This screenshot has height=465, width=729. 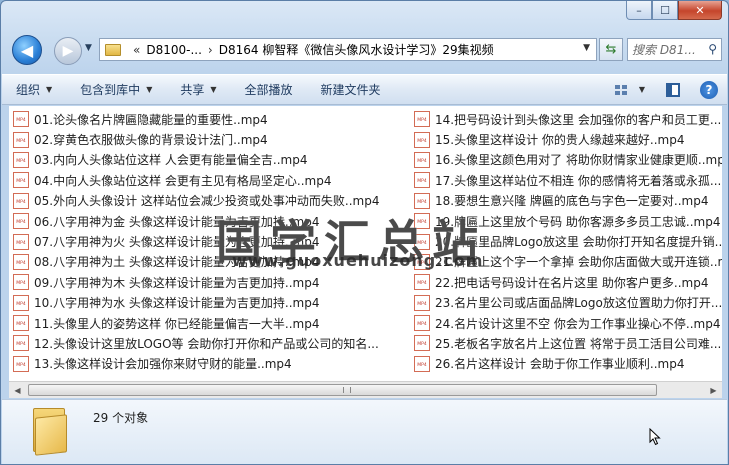 What do you see at coordinates (28, 90) in the screenshot?
I see `organize-label: 组织` at bounding box center [28, 90].